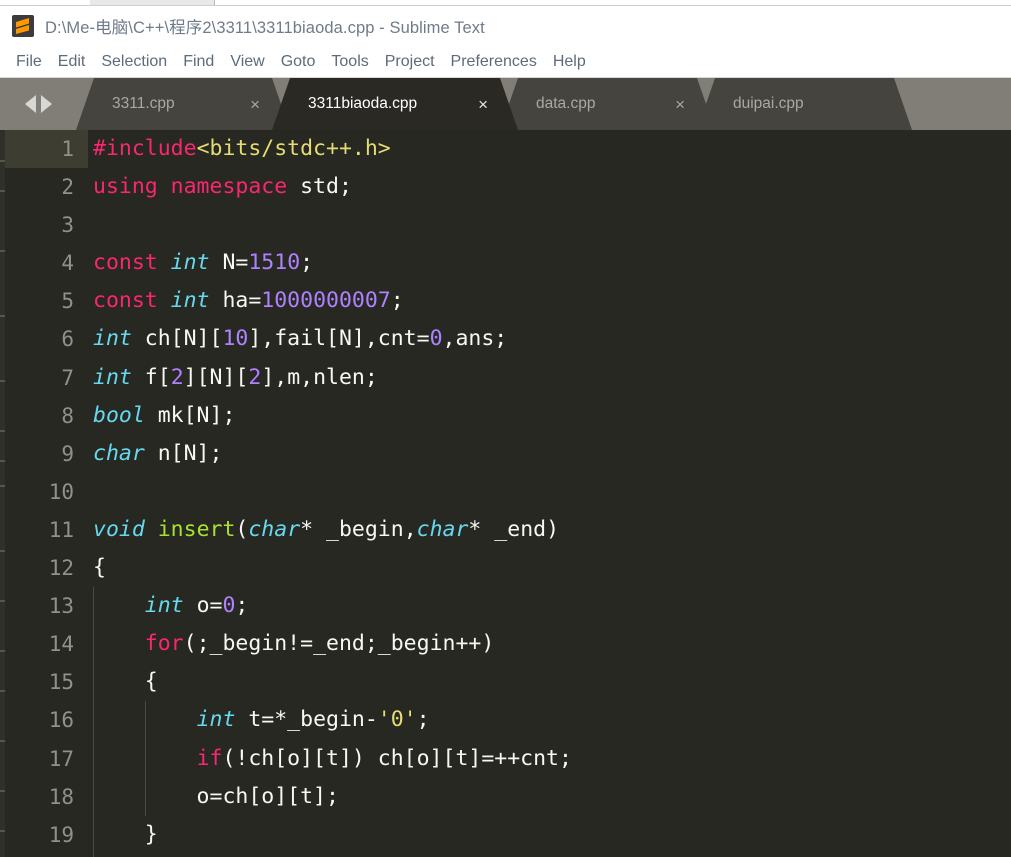 The image size is (1011, 857). Describe the element at coordinates (67, 453) in the screenshot. I see `line-number: 9` at that location.